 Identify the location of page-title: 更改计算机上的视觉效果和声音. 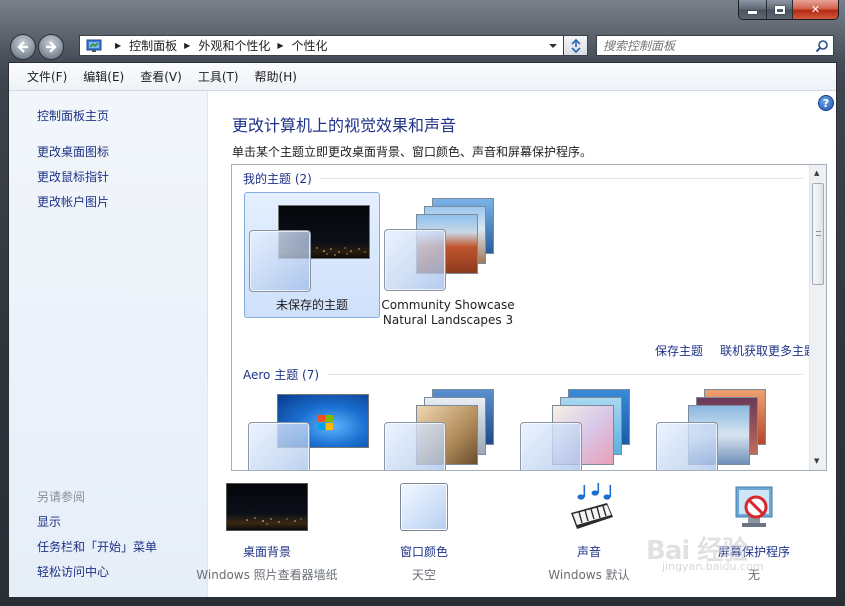
(344, 125).